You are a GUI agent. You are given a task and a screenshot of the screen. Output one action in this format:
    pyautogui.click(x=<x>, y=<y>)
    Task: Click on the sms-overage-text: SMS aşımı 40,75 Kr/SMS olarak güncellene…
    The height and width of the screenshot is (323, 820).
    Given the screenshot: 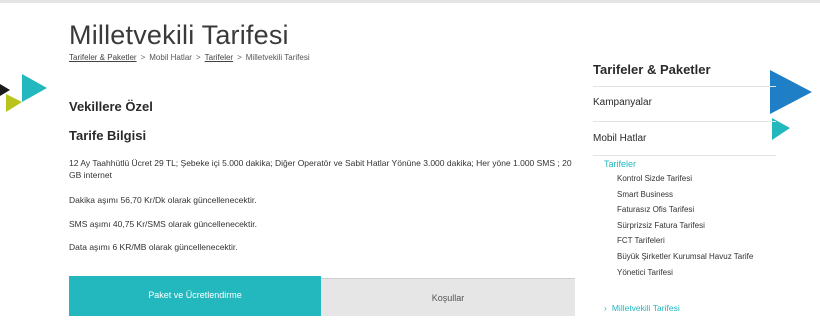 What is the action you would take?
    pyautogui.click(x=163, y=224)
    